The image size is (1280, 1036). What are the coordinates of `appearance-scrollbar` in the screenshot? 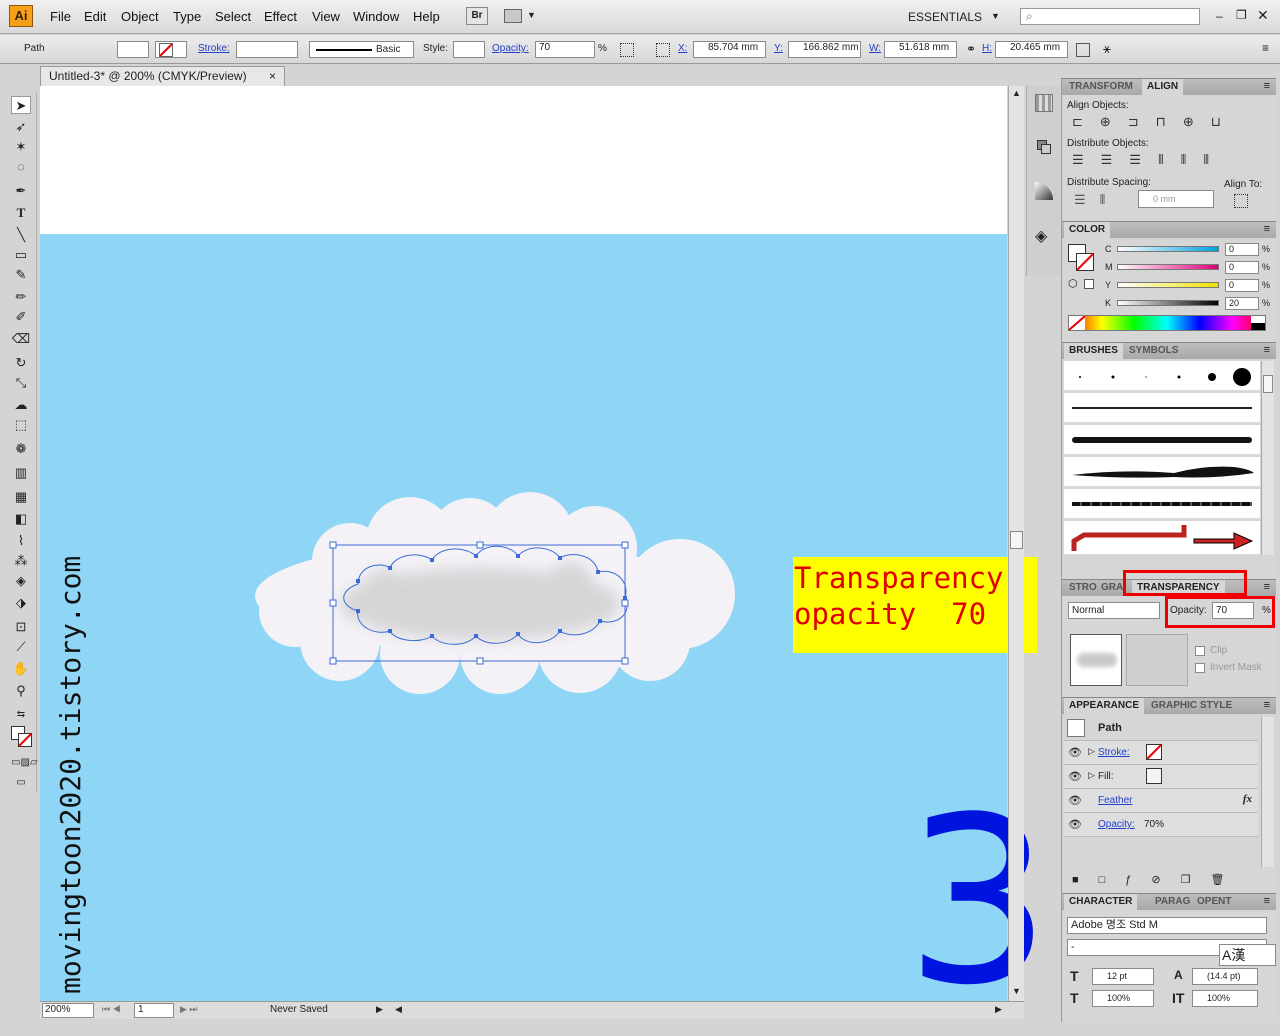 It's located at (1267, 792).